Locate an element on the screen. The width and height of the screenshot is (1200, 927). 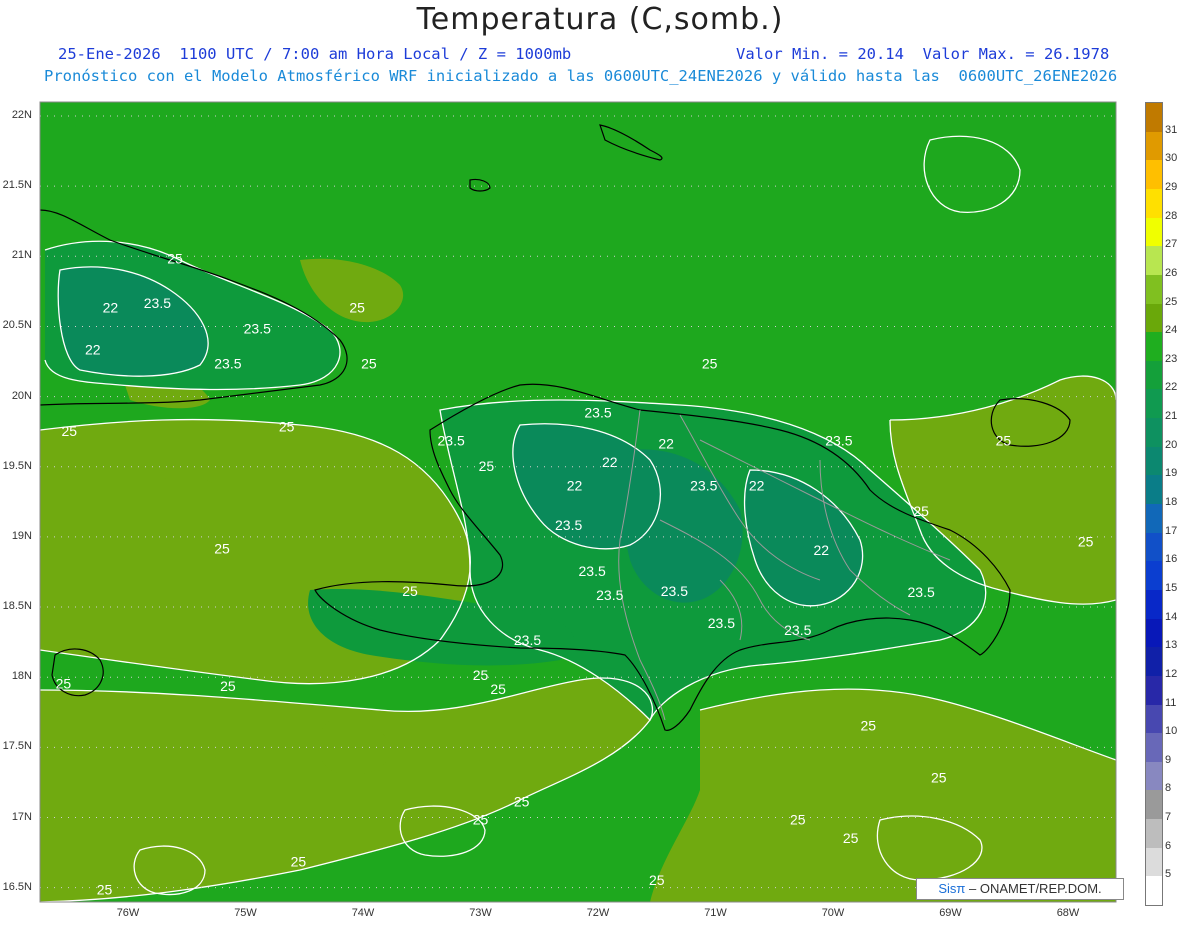
color-legend is located at coordinates (1154, 504).